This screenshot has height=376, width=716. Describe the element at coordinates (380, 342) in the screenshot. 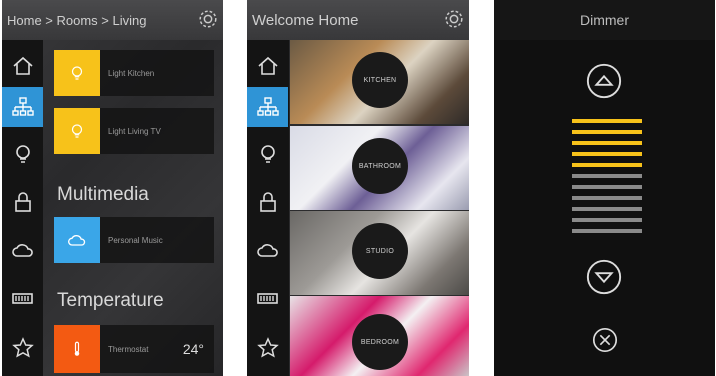

I see `room-label: BEDROOM` at that location.